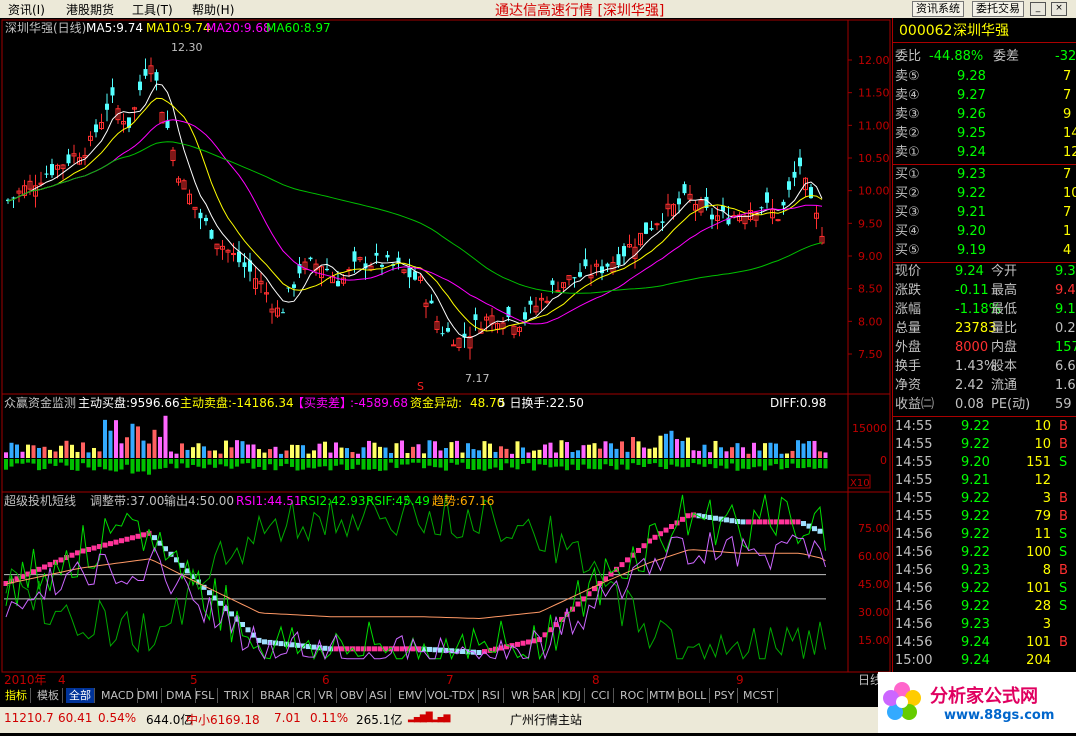  What do you see at coordinates (546, 719) in the screenshot?
I see `station-name: 广州行情主站` at bounding box center [546, 719].